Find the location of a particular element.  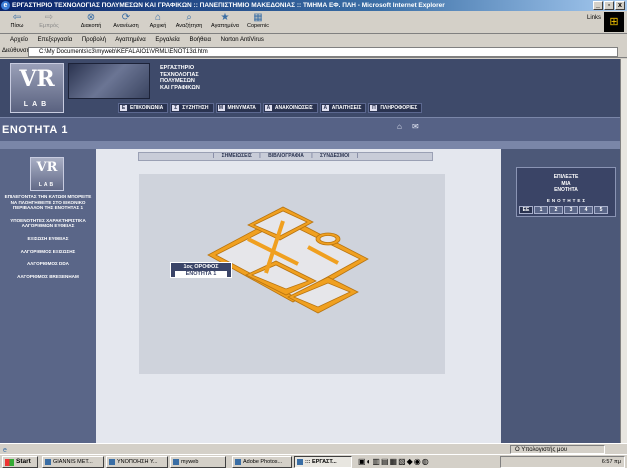

left-menu-item: ΑΛΓΟΡΙΘΜΟΣ DDA is located at coordinates (48, 264).